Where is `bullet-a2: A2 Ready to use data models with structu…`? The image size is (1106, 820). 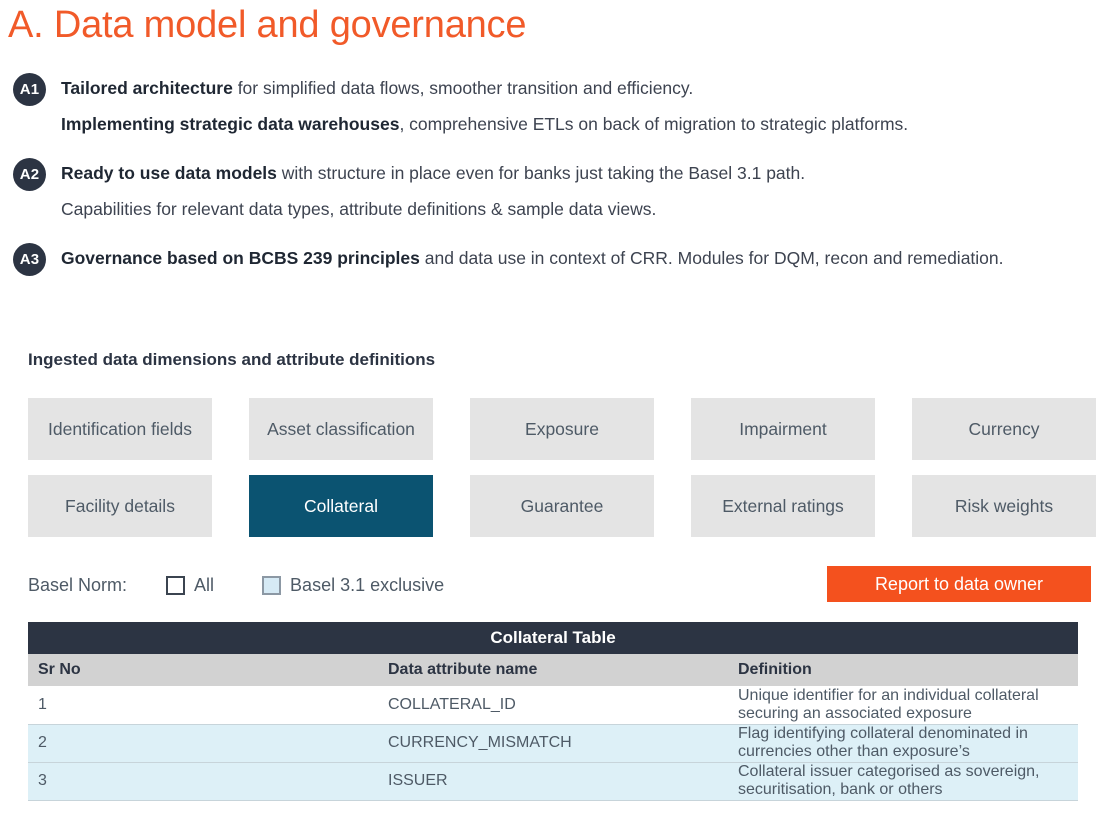 bullet-a2: A2 Ready to use data models with structu… is located at coordinates (553, 191).